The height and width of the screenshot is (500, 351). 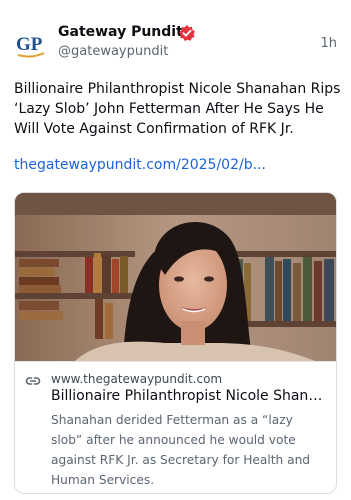 What do you see at coordinates (175, 45) in the screenshot?
I see `post-header: GP Gateway Pundit @gatewaypundit 1h` at bounding box center [175, 45].